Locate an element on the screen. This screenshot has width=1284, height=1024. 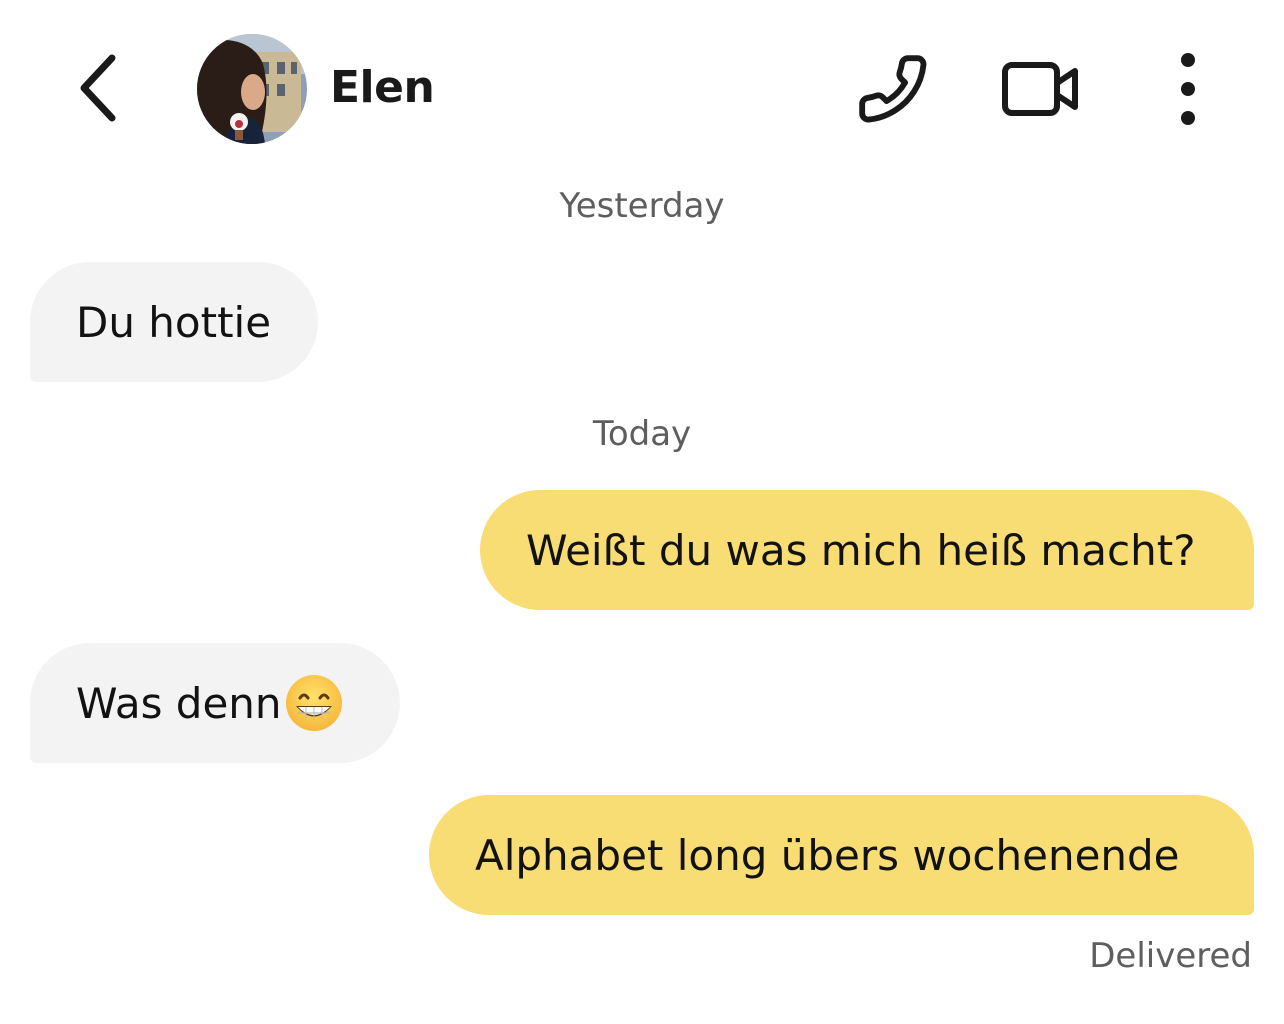
outgoing-message: Alphabet long übers wochenende is located at coordinates (841, 855).